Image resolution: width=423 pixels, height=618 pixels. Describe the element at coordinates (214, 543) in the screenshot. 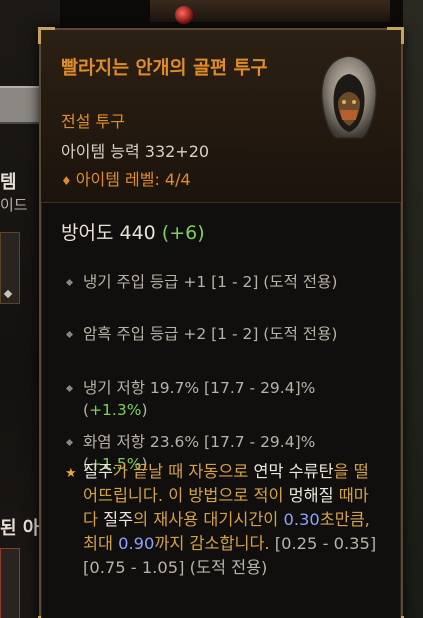

I see `aspect-fragment: 까지 감소합니다.` at that location.